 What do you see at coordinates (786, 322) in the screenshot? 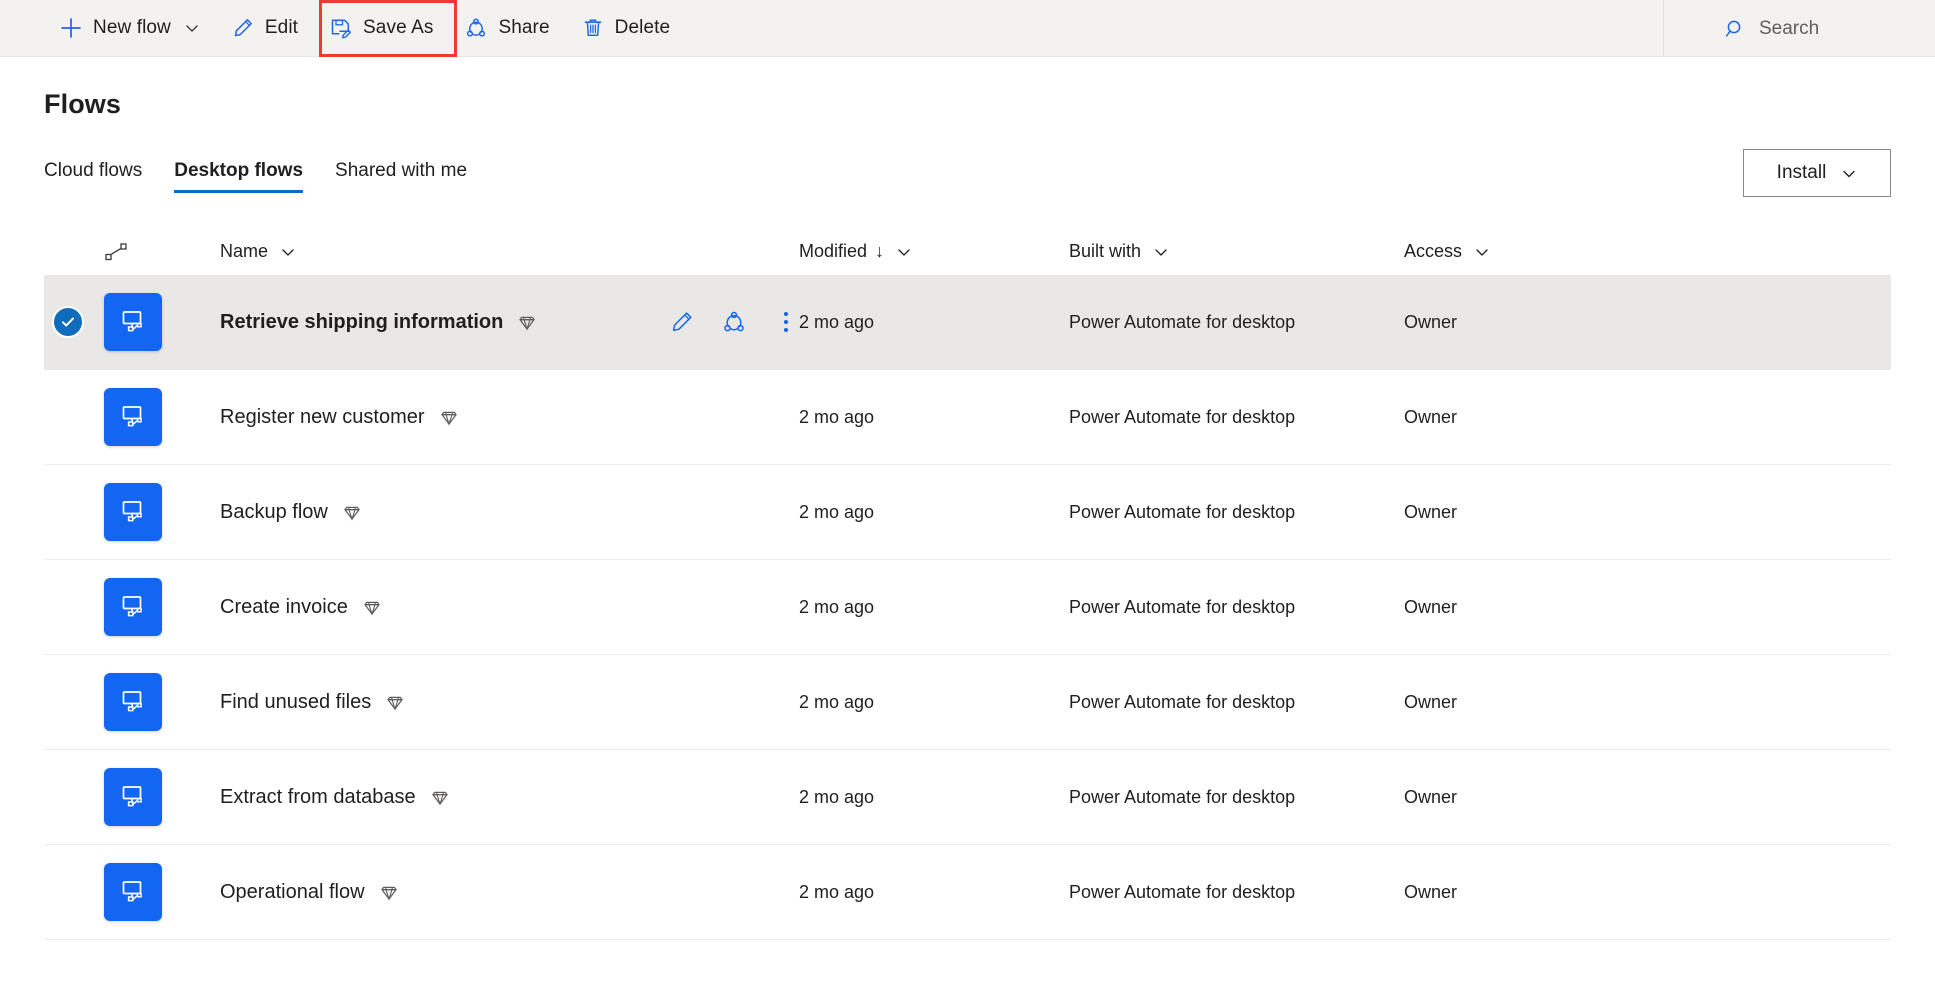
I see `row-more-options-button` at bounding box center [786, 322].